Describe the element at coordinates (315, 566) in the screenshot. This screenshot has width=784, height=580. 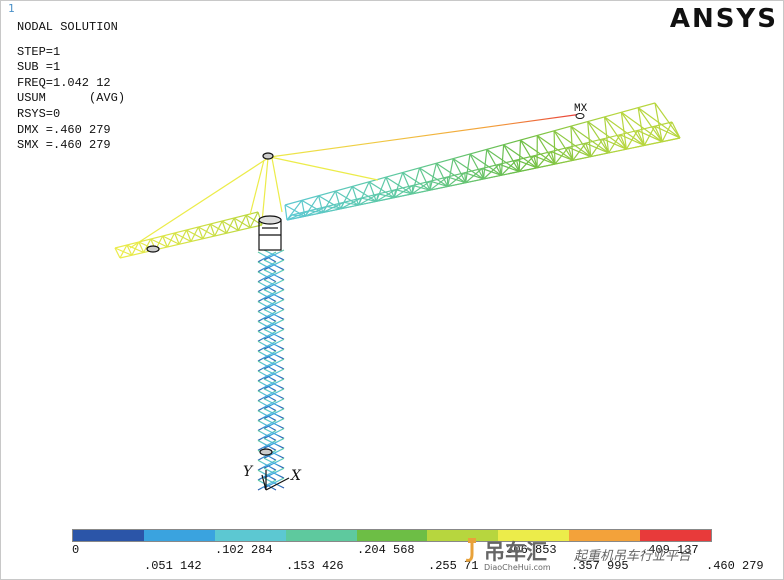
I see `legend-tick: .153 426` at that location.